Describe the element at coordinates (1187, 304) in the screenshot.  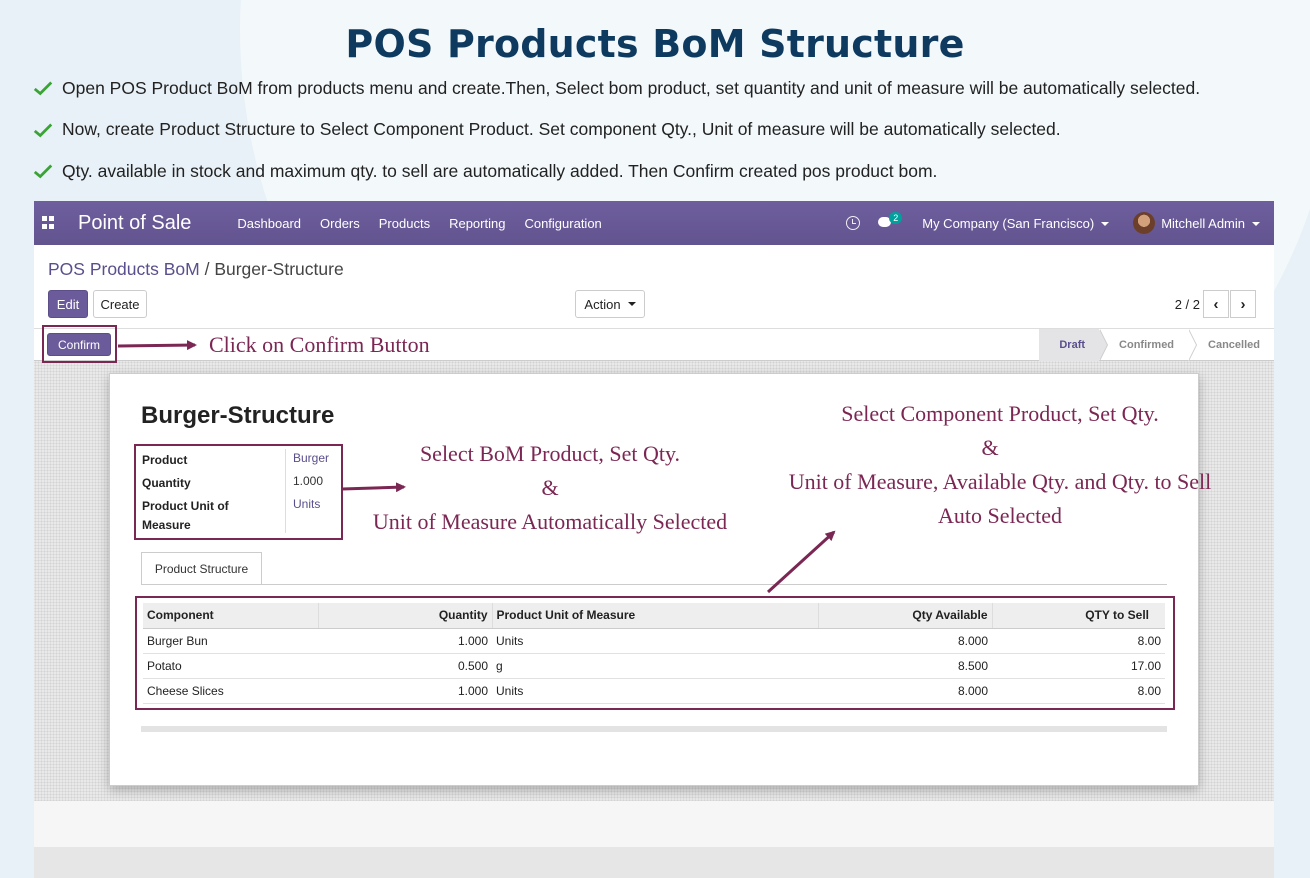
I see `pager-value: 2 / 2` at that location.